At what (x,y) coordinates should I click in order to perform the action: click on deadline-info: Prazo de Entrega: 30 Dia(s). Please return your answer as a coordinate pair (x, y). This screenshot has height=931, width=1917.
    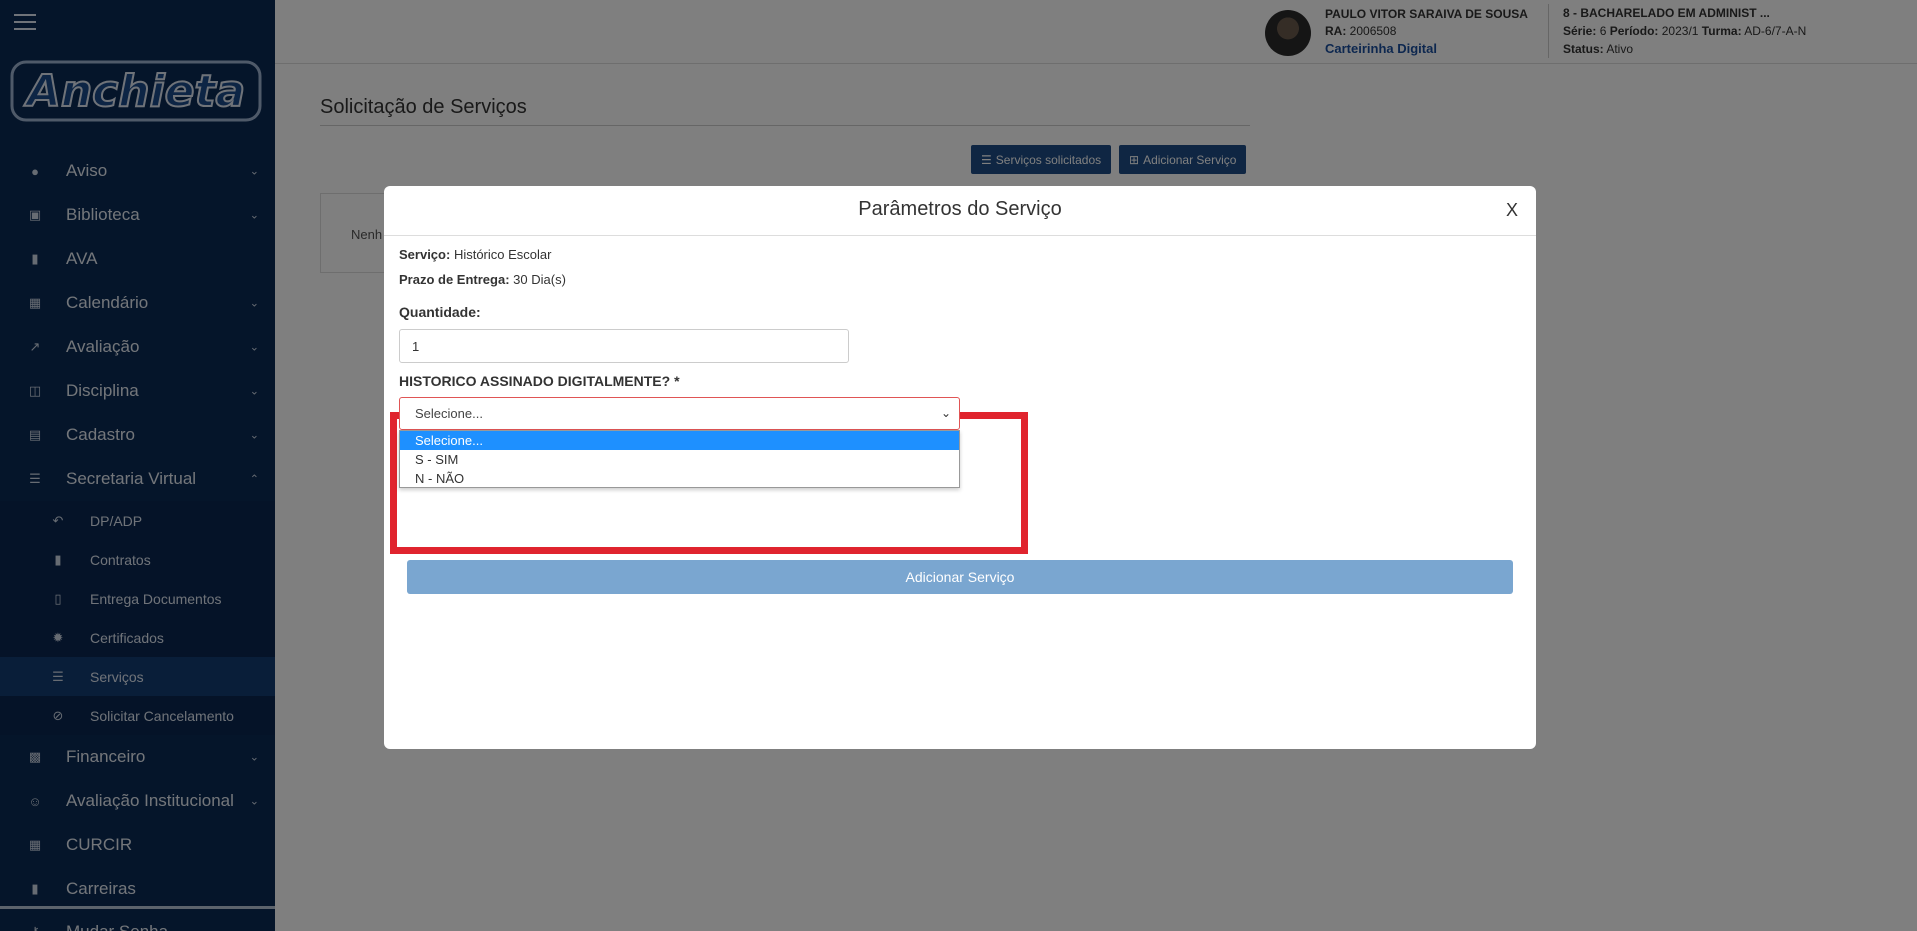
    Looking at the image, I should click on (482, 279).